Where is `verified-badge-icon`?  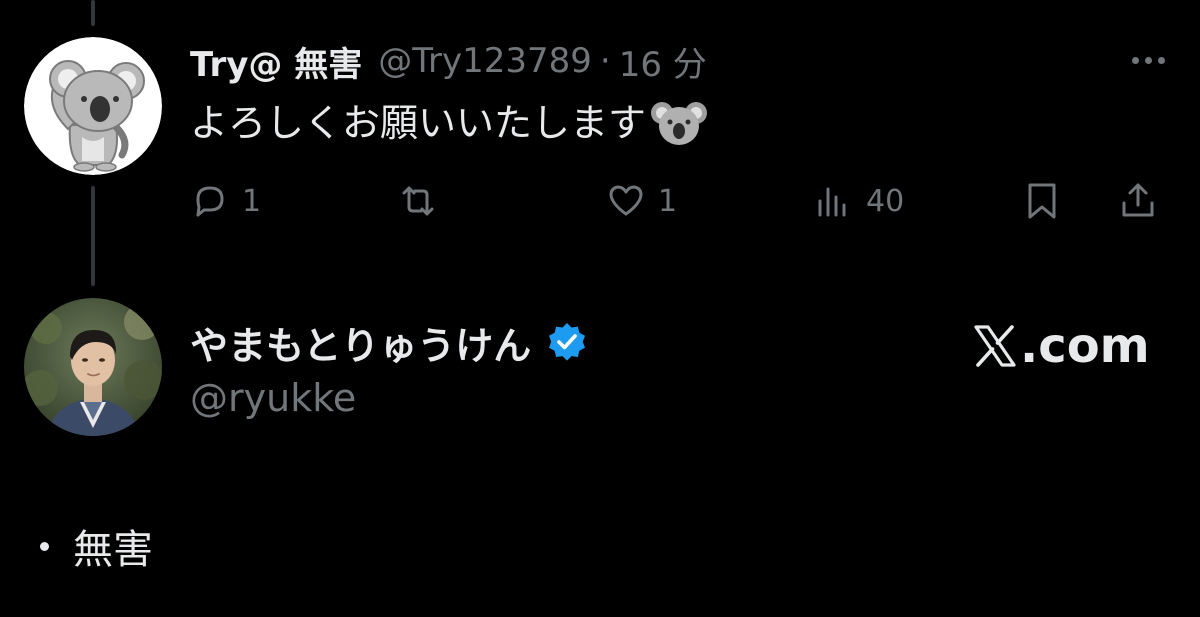 verified-badge-icon is located at coordinates (567, 342).